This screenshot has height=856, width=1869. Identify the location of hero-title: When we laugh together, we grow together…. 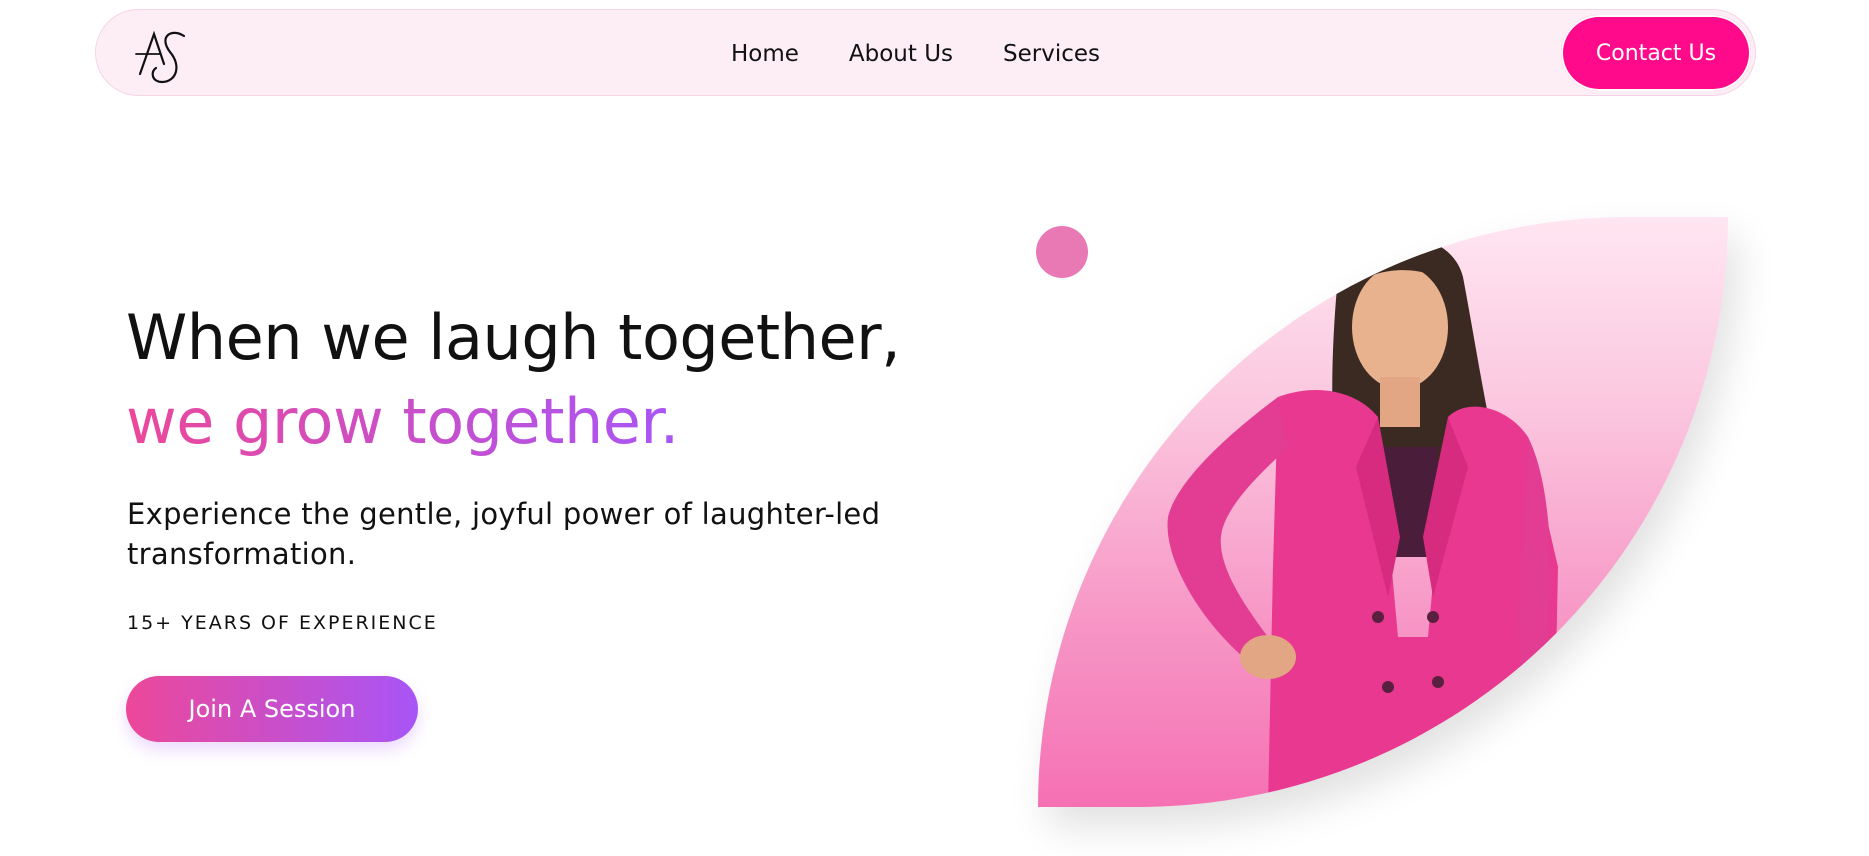
(556, 385).